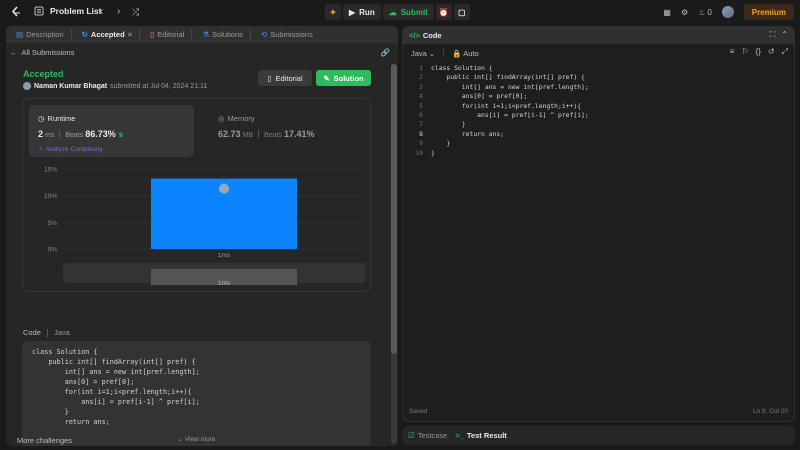 Image resolution: width=800 pixels, height=450 pixels. Describe the element at coordinates (744, 52) in the screenshot. I see `bookmark-icon: ⚐` at that location.